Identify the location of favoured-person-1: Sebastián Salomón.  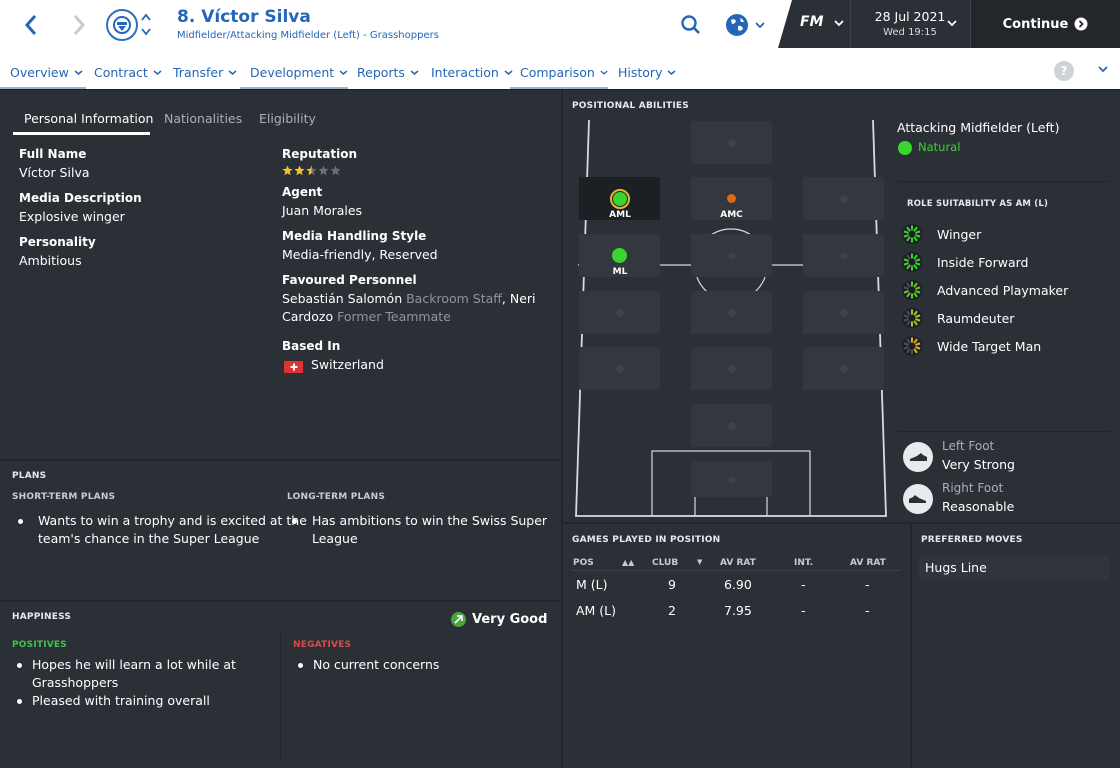
(342, 298).